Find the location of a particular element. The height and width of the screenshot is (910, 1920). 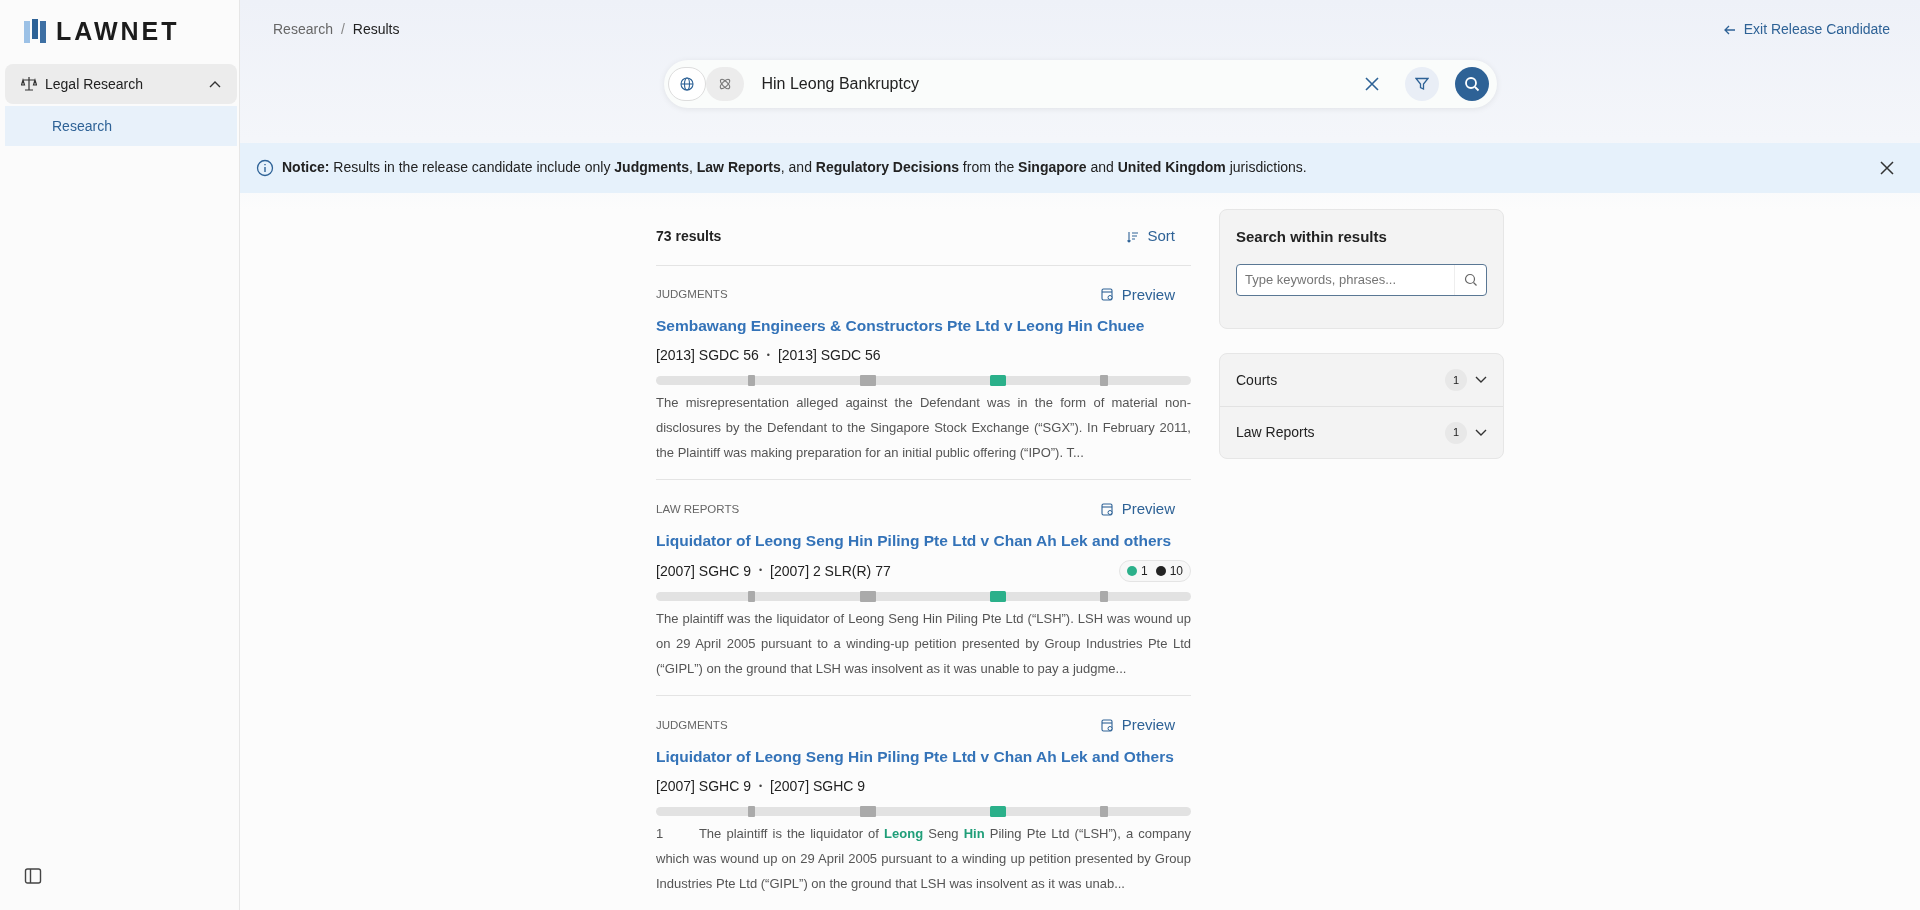

sort-button: Sort is located at coordinates (1151, 236).